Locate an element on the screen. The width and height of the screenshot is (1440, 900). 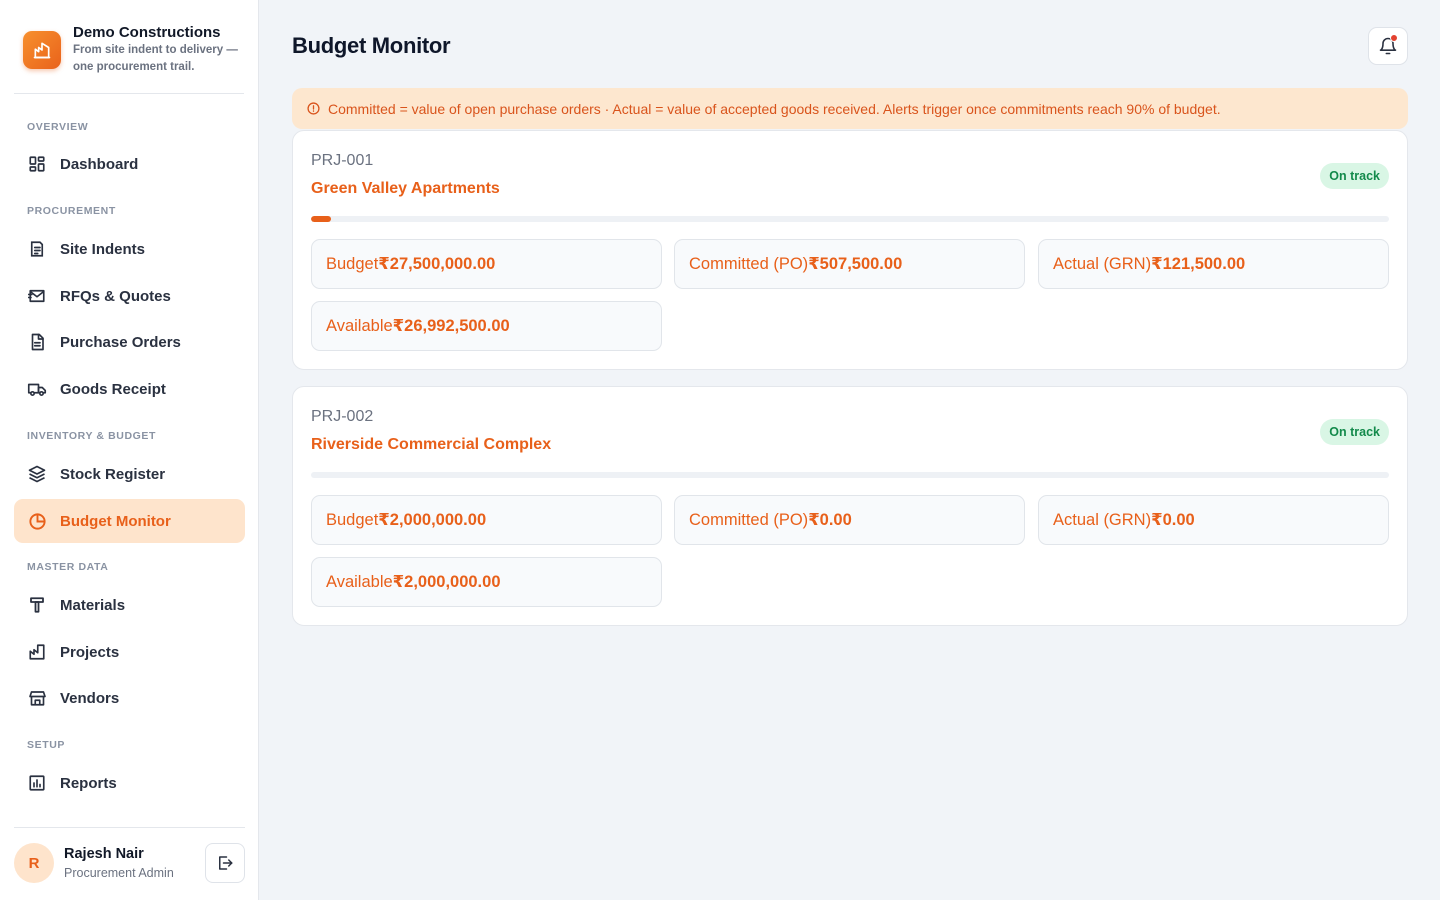
document-icon is located at coordinates (37, 342).